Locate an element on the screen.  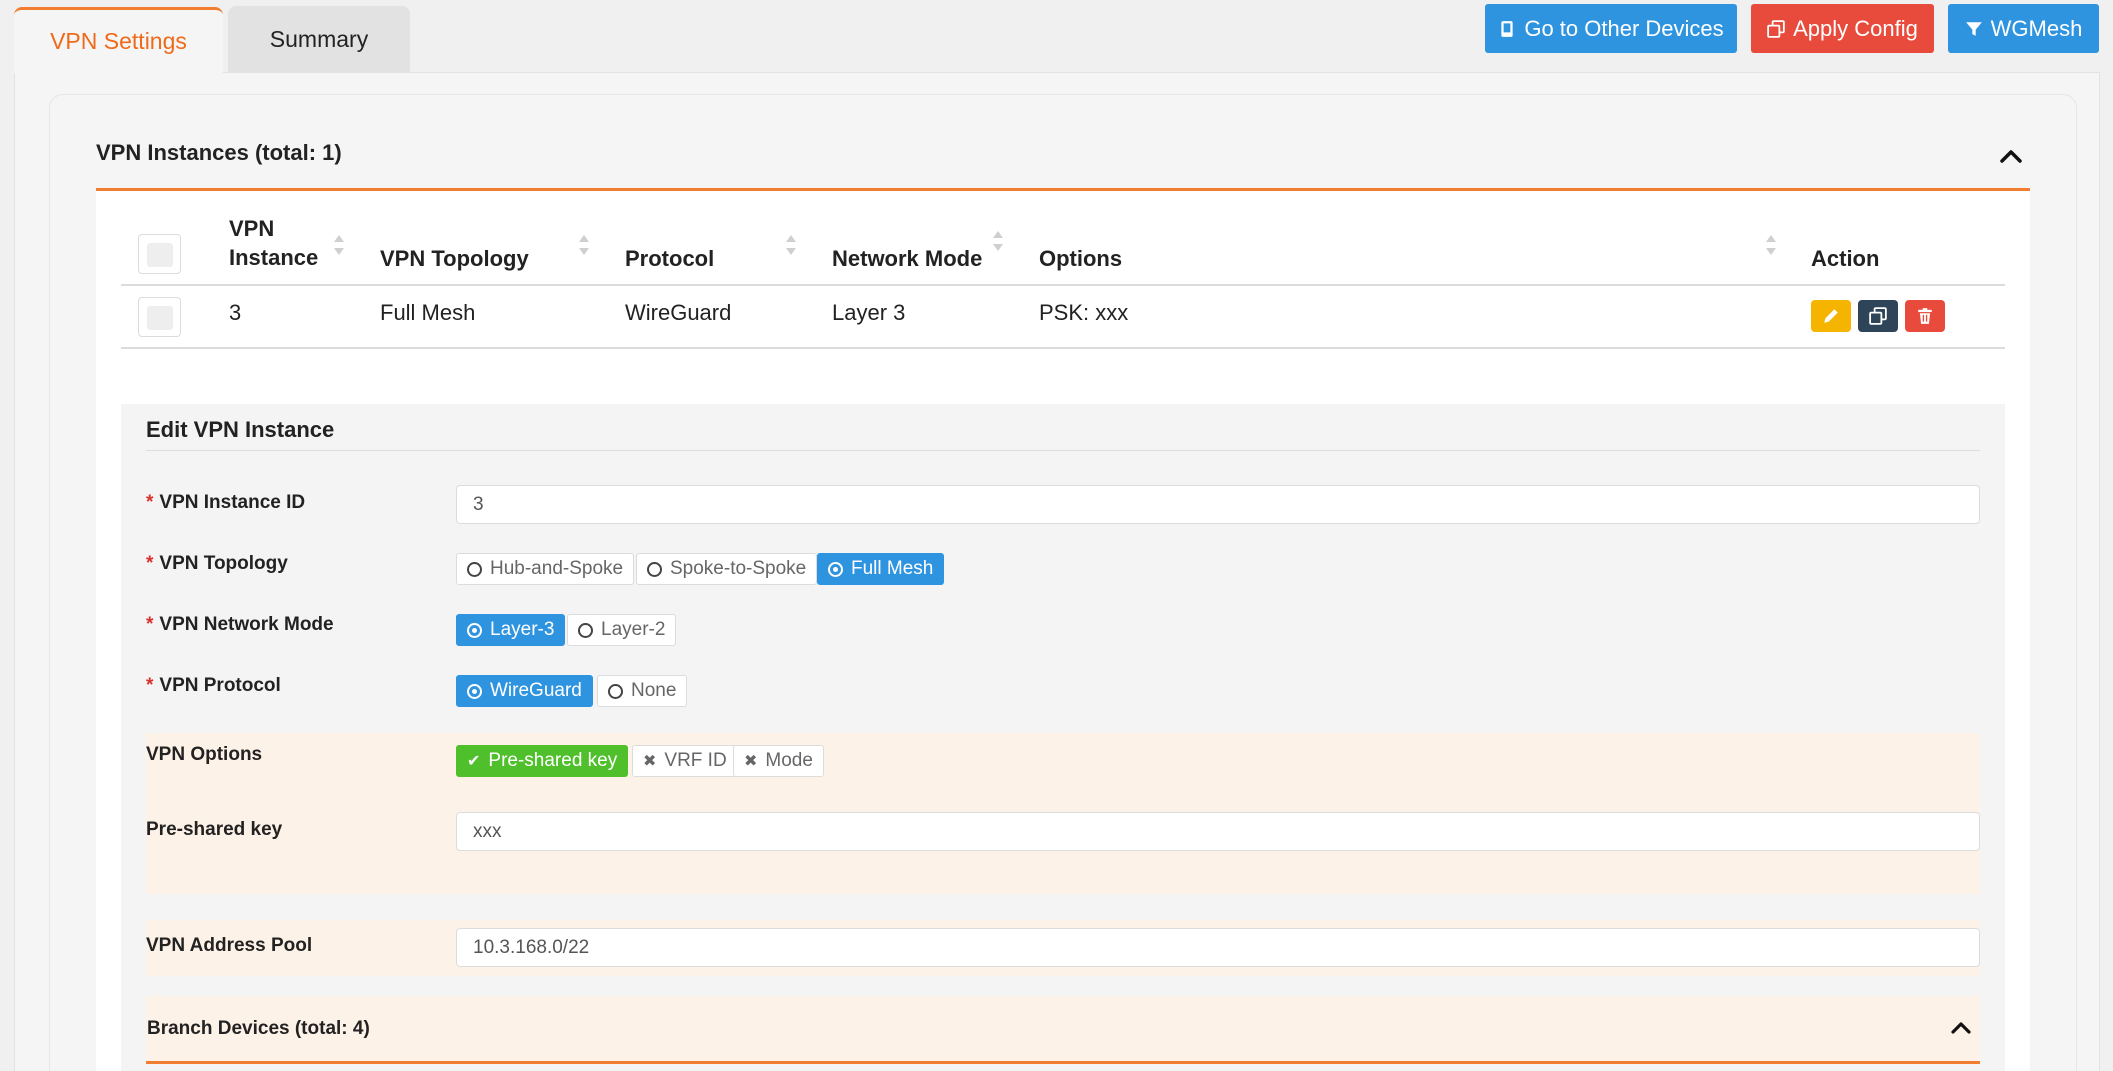
branch-devices-section is located at coordinates (1063, 1028).